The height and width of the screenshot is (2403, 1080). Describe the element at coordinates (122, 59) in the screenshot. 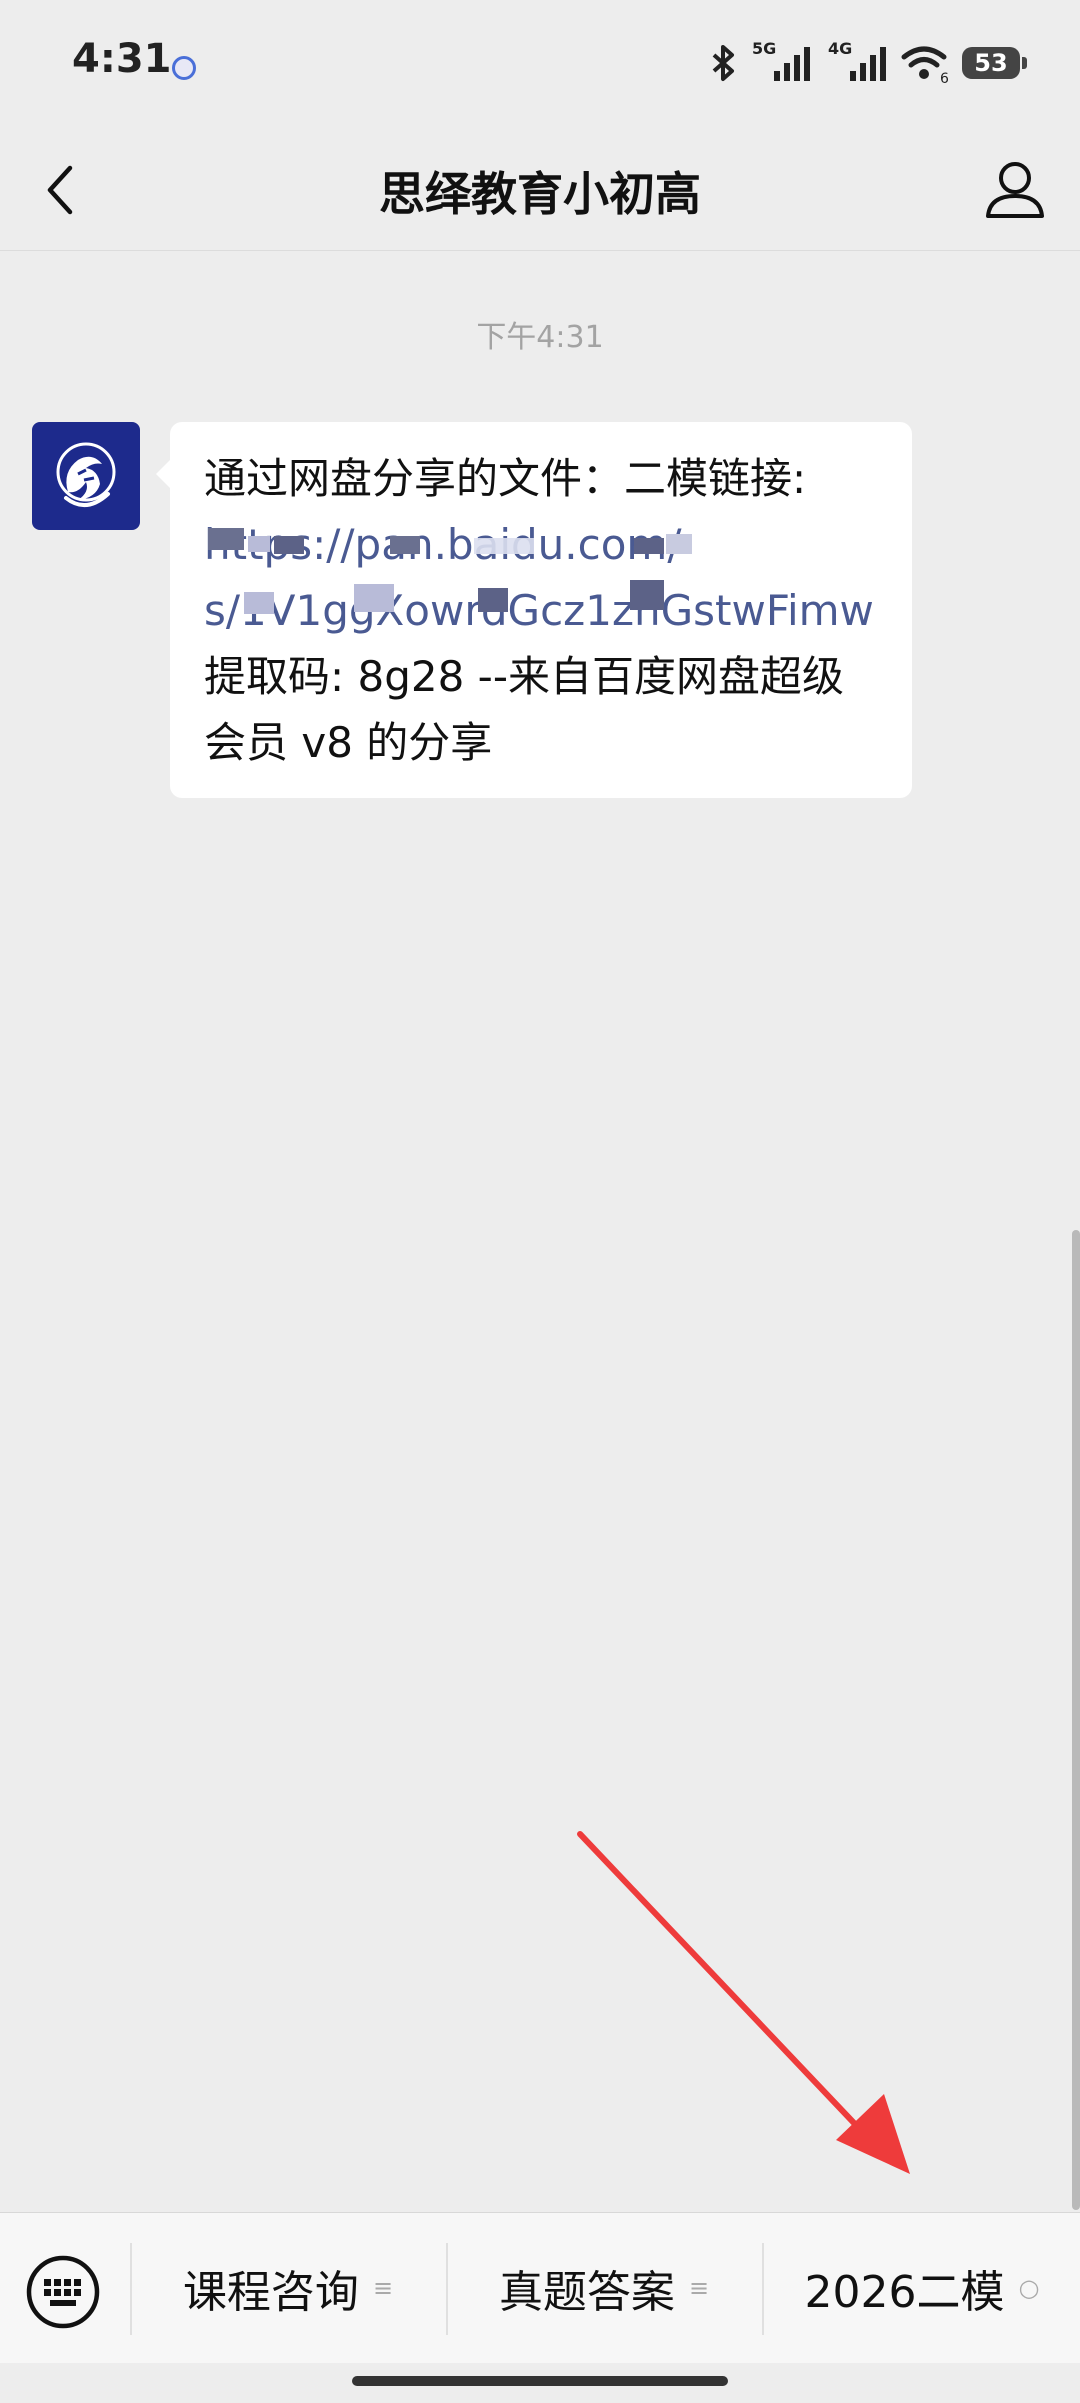

I see `status-time: 4:31` at that location.